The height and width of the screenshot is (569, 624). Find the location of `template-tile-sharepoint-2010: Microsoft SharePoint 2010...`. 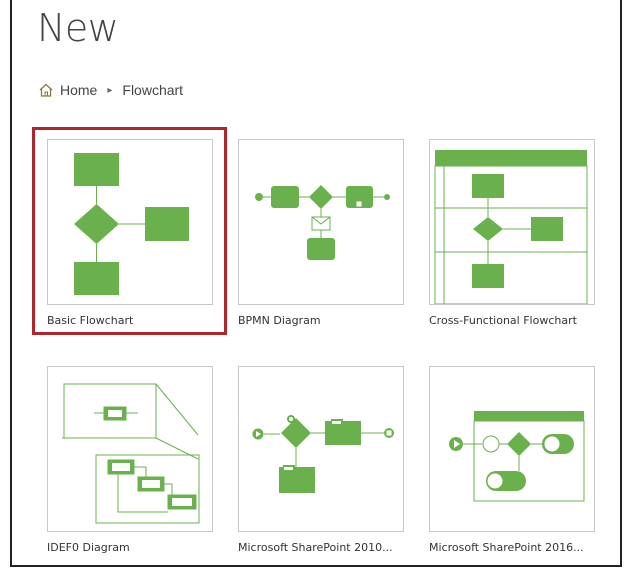

template-tile-sharepoint-2010: Microsoft SharePoint 2010... is located at coordinates (321, 460).